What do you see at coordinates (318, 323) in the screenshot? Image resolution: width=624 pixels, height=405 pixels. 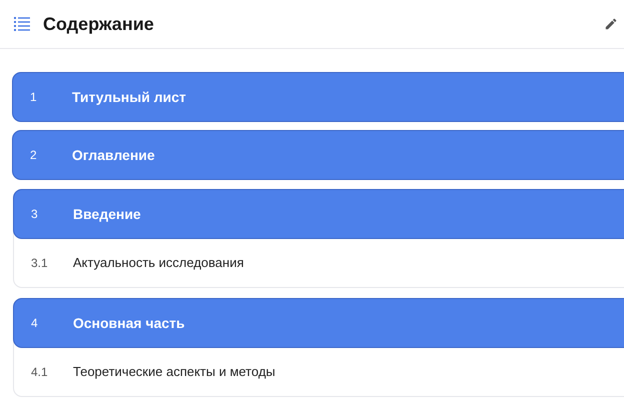 I see `section-header: 4 Основная часть` at bounding box center [318, 323].